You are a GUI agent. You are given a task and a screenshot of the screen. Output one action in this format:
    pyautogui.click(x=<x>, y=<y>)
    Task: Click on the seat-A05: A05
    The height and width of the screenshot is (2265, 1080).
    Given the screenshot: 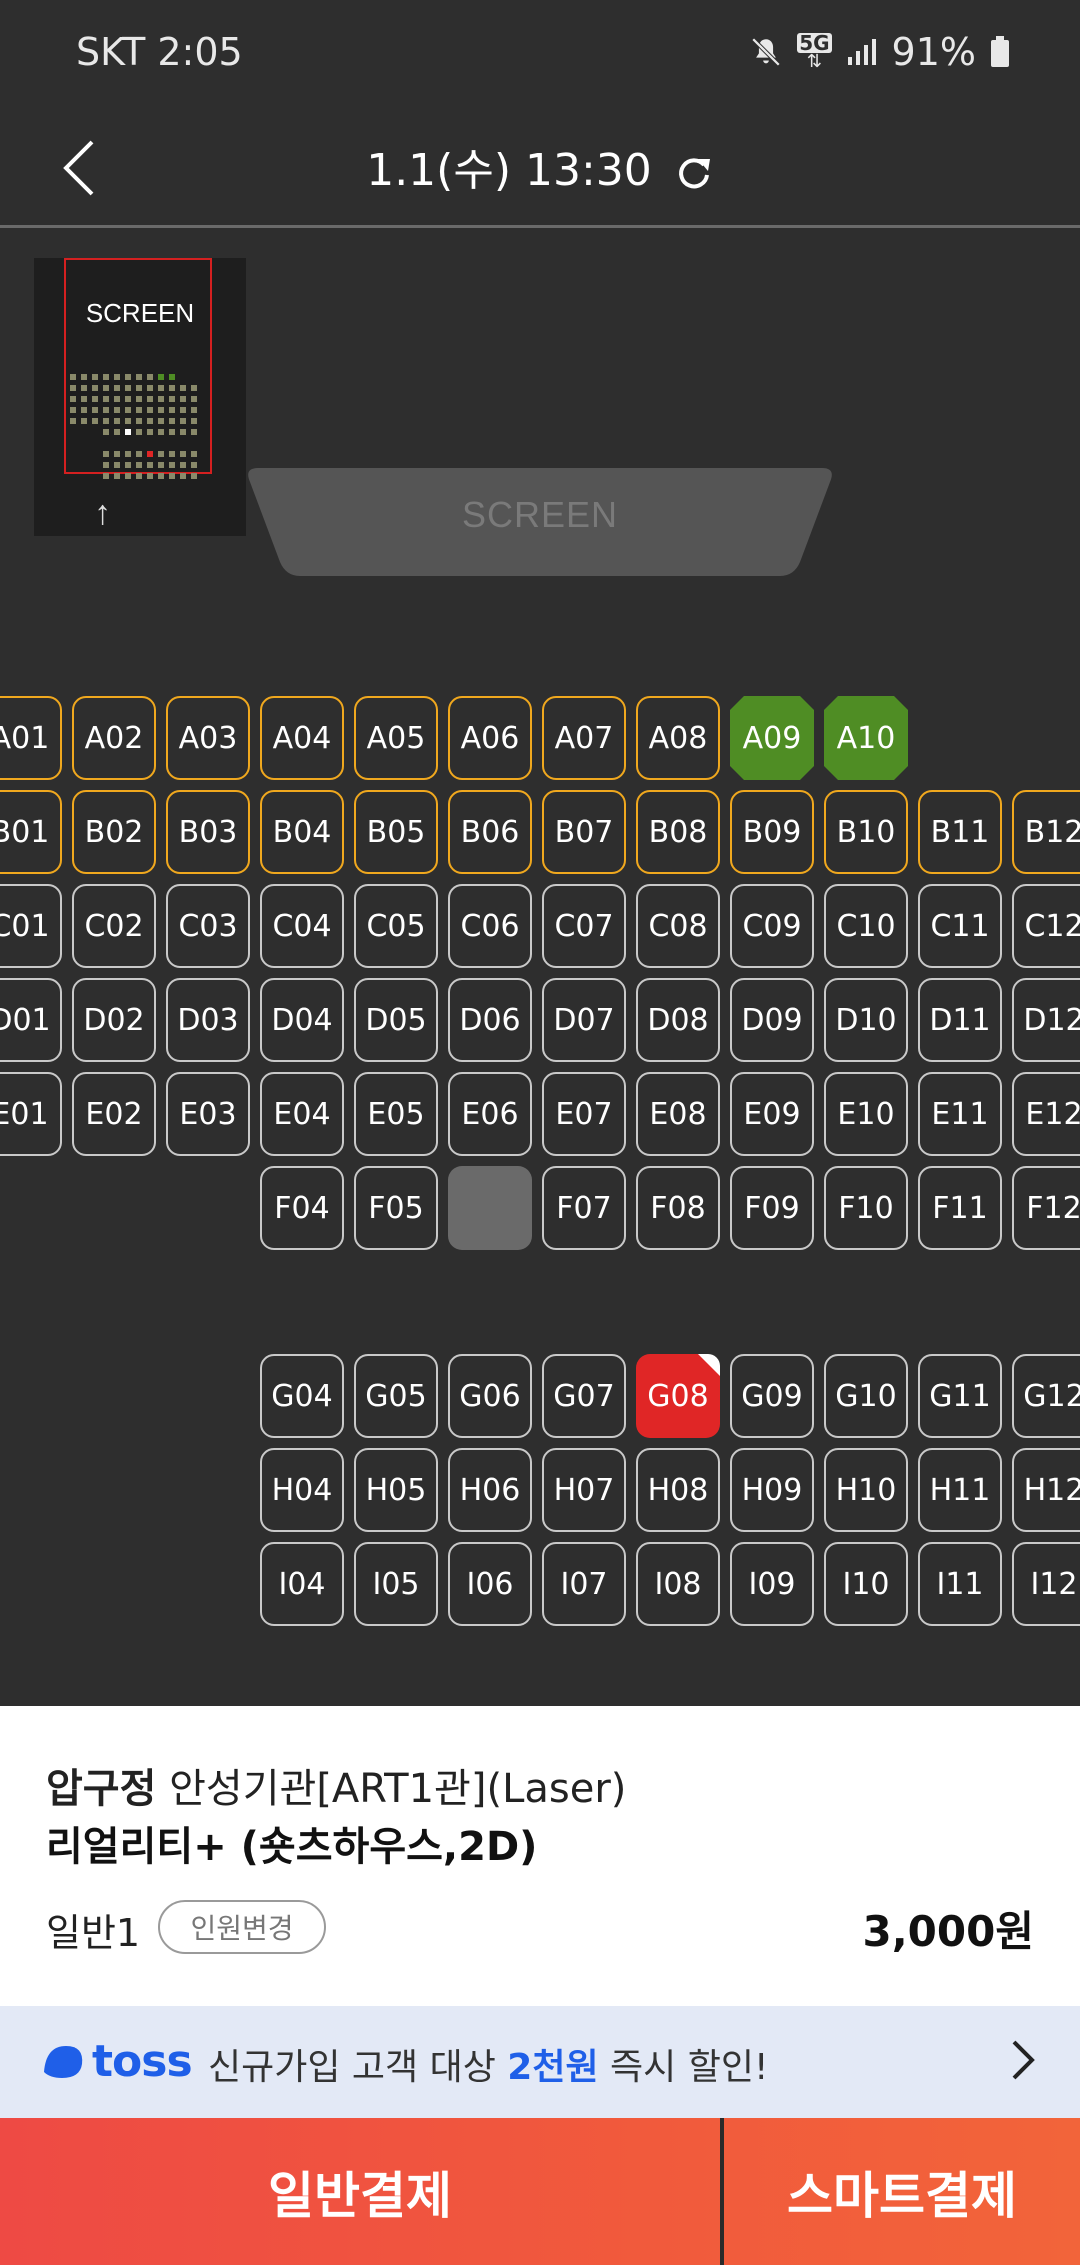 What is the action you would take?
    pyautogui.click(x=396, y=738)
    